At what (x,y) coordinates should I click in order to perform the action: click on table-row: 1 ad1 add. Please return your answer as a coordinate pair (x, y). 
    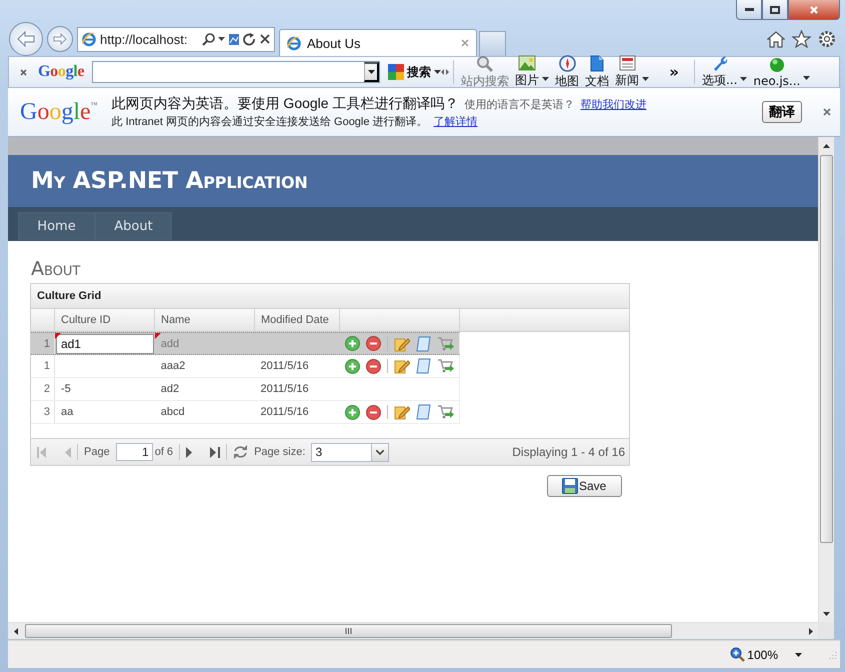
    Looking at the image, I should click on (245, 343).